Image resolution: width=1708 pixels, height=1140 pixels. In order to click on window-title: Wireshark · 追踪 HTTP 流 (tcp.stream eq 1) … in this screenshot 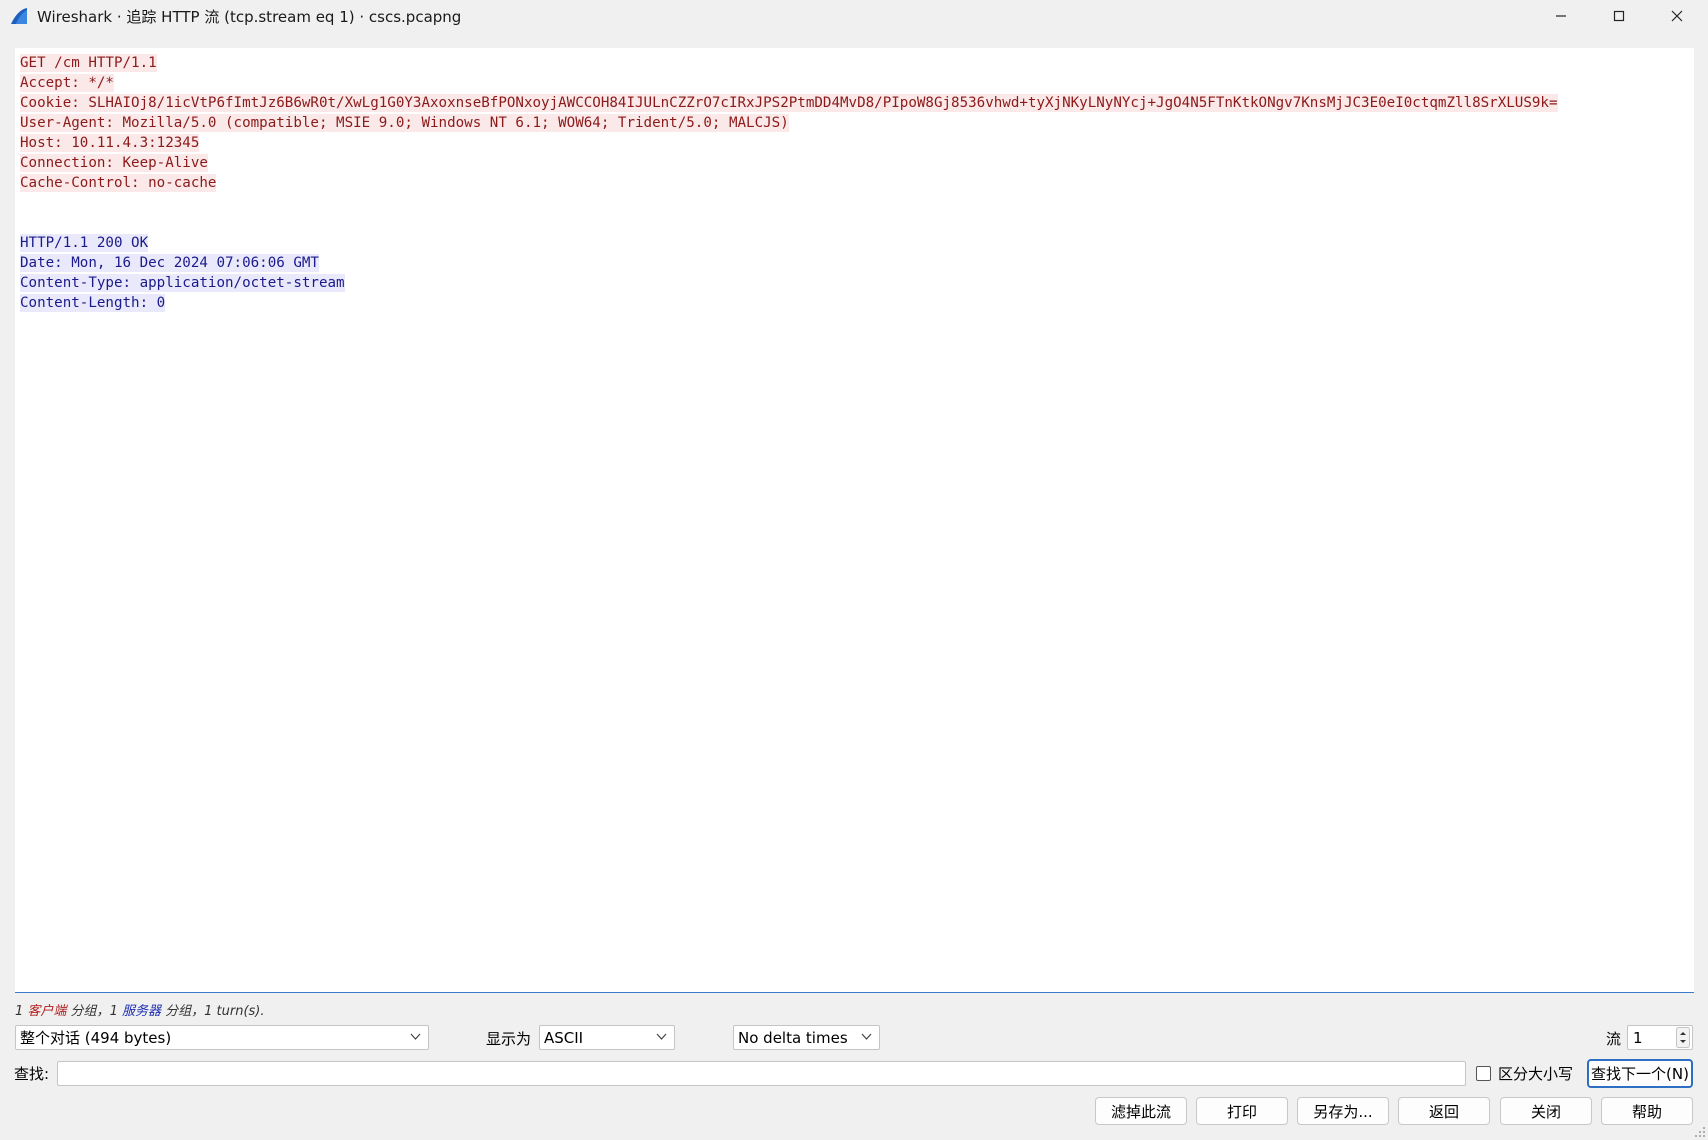, I will do `click(249, 17)`.